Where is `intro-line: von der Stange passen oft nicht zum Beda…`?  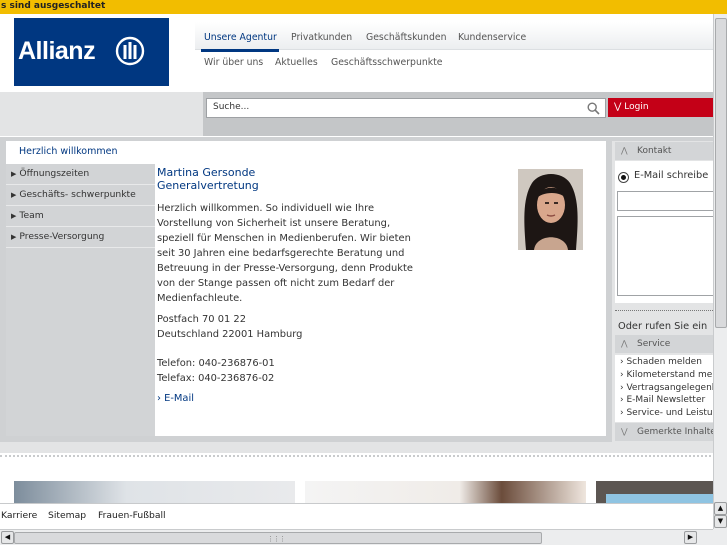
intro-line: von der Stange passen oft nicht zum Beda… is located at coordinates (276, 283).